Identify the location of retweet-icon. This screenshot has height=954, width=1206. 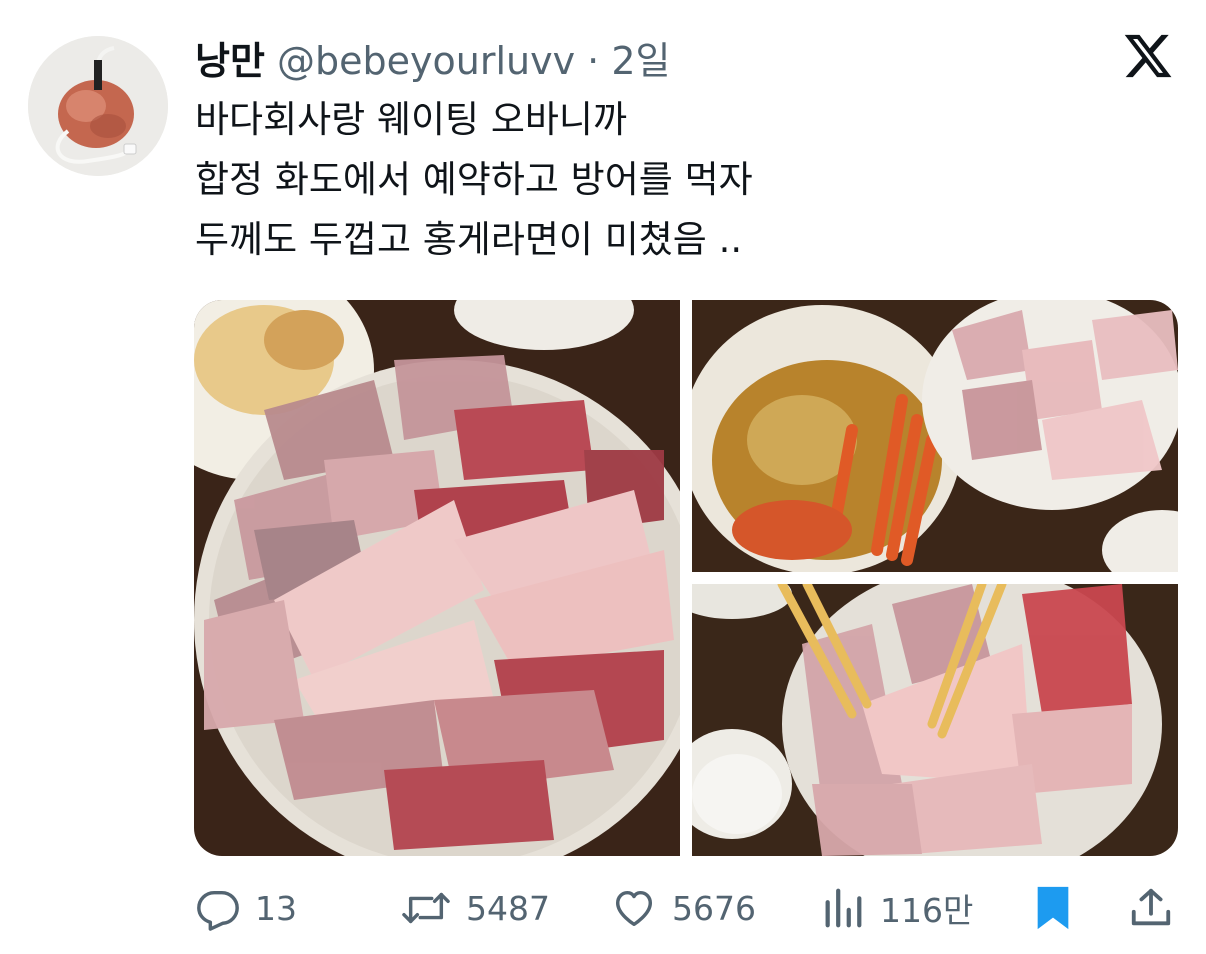
(426, 908).